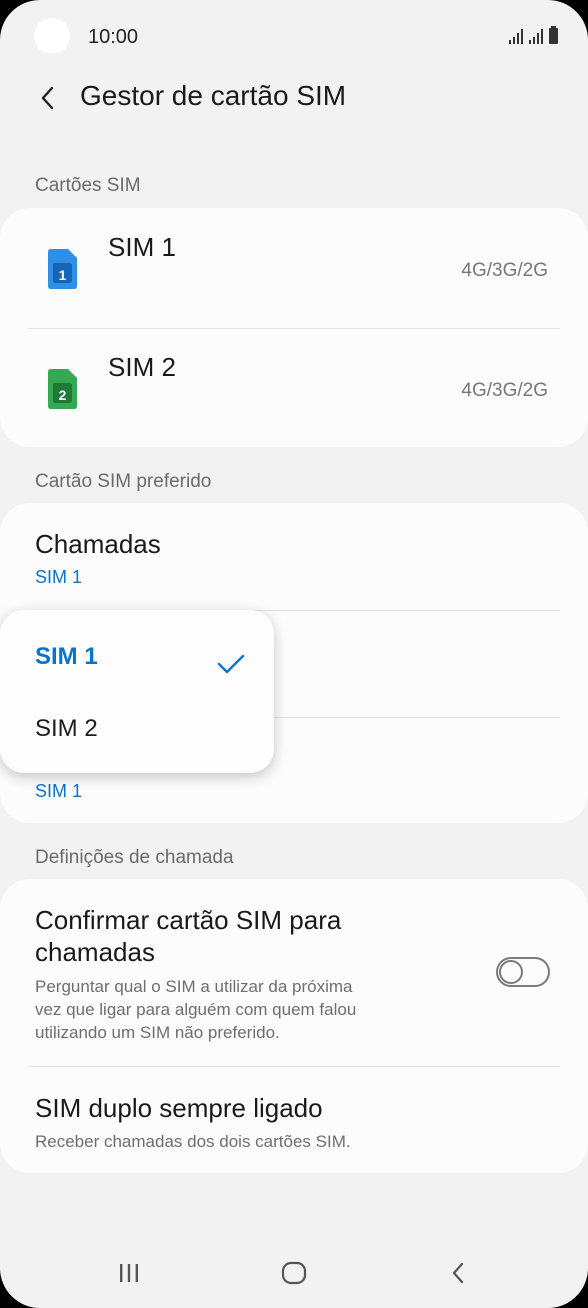 The width and height of the screenshot is (588, 1308). Describe the element at coordinates (142, 247) in the screenshot. I see `sim1-name: SIM 1` at that location.